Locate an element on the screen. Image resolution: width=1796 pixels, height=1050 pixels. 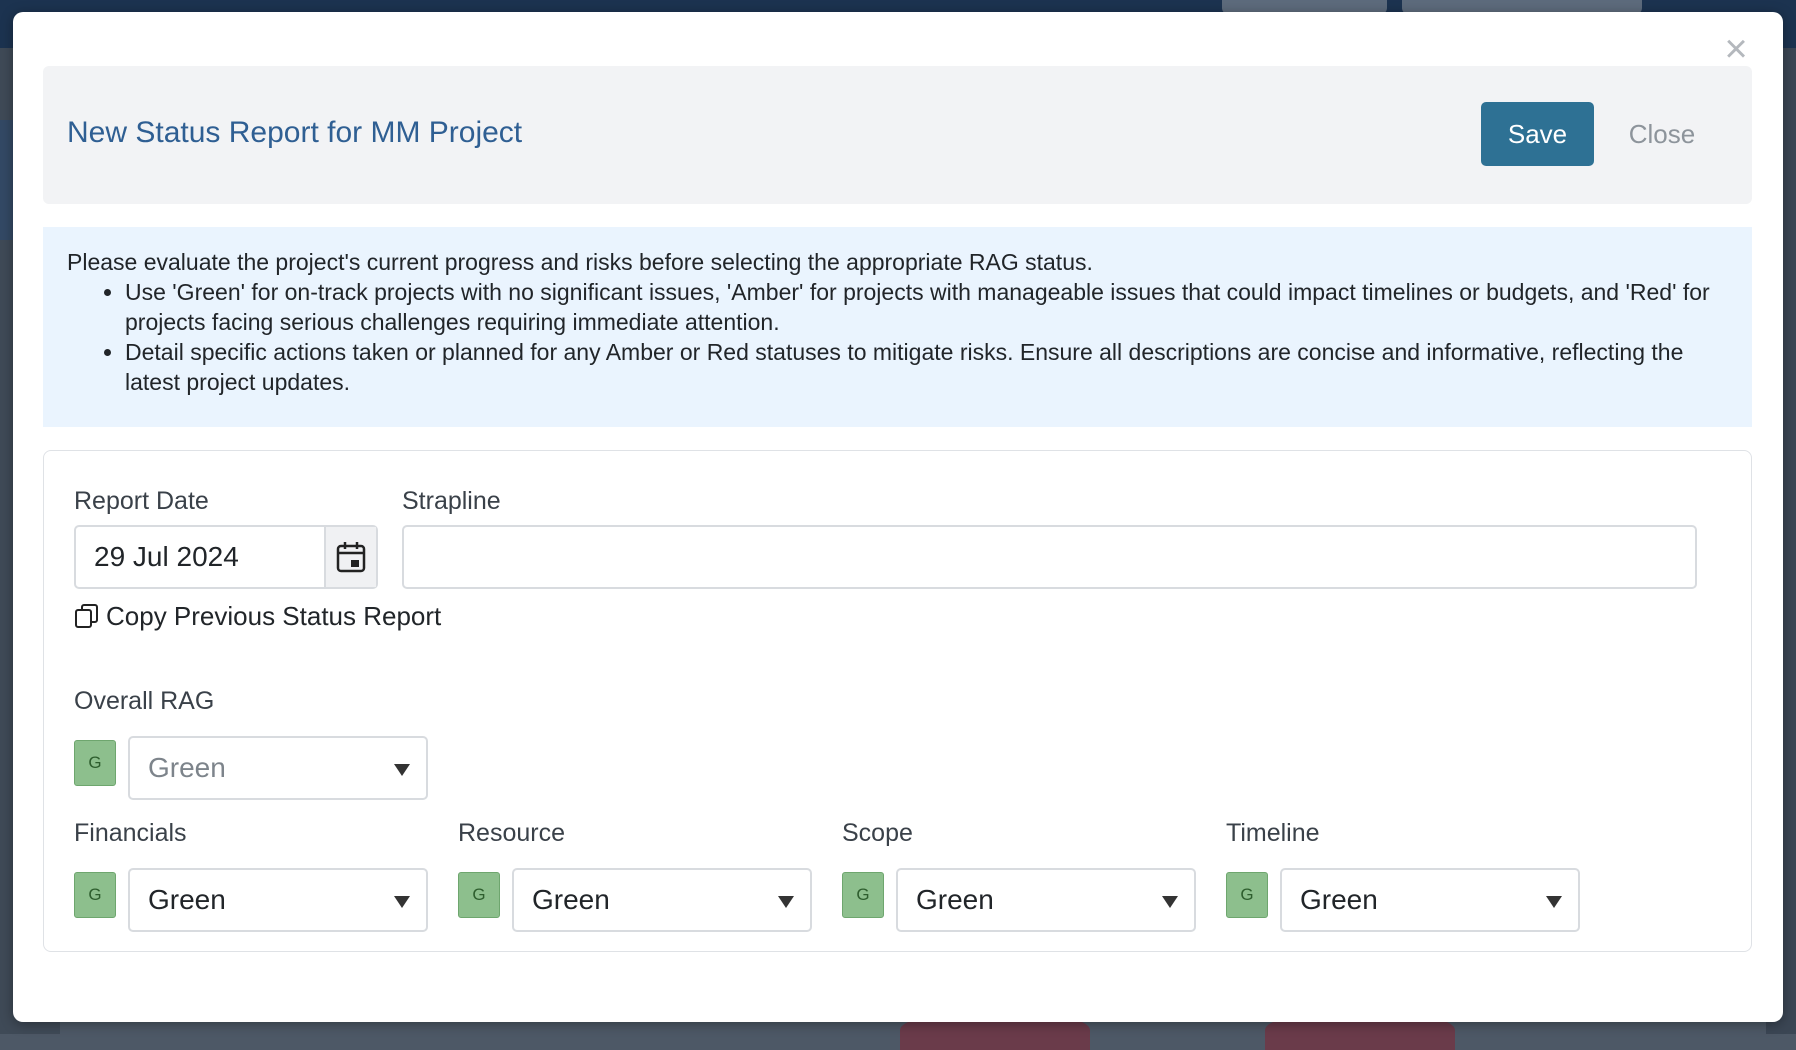
overall-rag-label: Overall RAG is located at coordinates (144, 701).